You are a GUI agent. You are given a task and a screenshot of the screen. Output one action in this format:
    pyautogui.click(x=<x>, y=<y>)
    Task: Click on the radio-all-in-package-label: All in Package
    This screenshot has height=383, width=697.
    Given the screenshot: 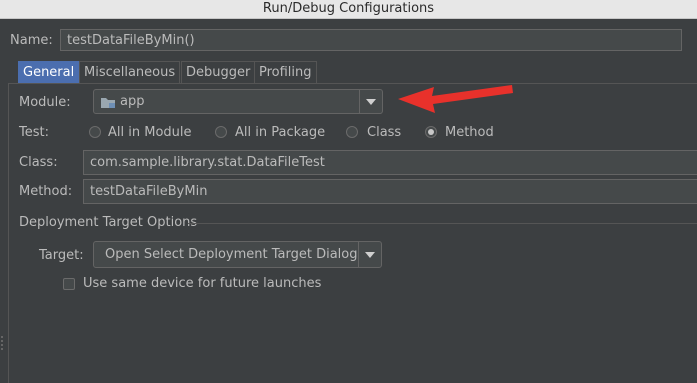 What is the action you would take?
    pyautogui.click(x=280, y=132)
    